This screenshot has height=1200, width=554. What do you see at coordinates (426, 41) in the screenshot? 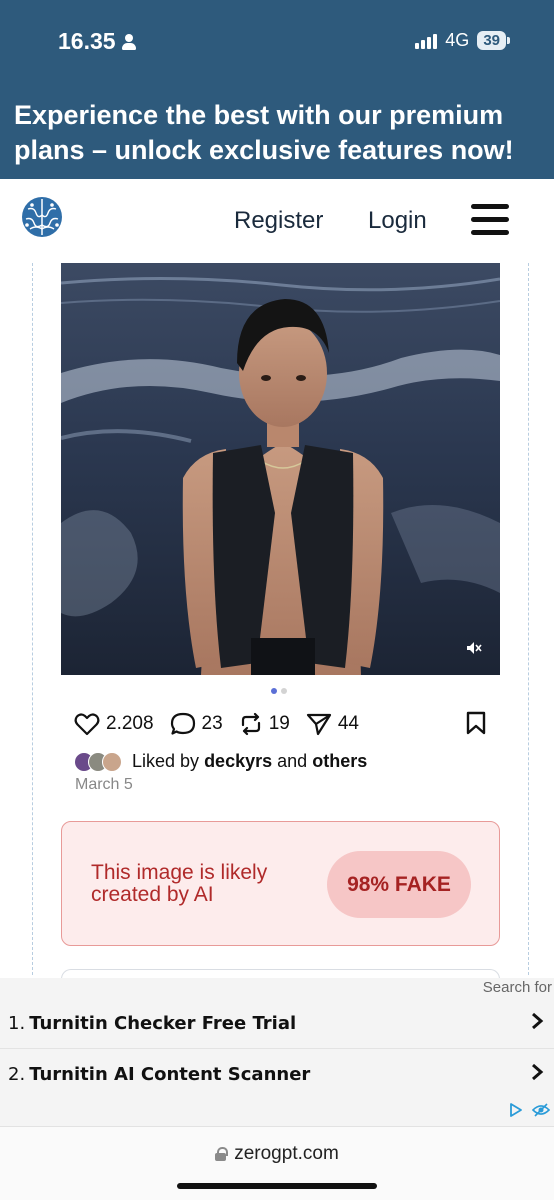
I see `cellular-signal-icon` at bounding box center [426, 41].